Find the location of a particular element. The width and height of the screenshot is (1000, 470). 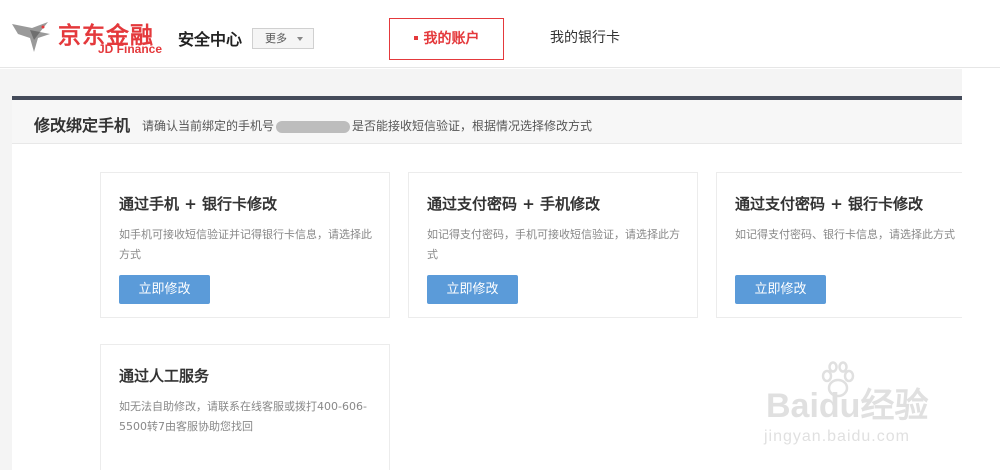

jd-finance-logo: 京东金融 JD Finance is located at coordinates (86, 37).